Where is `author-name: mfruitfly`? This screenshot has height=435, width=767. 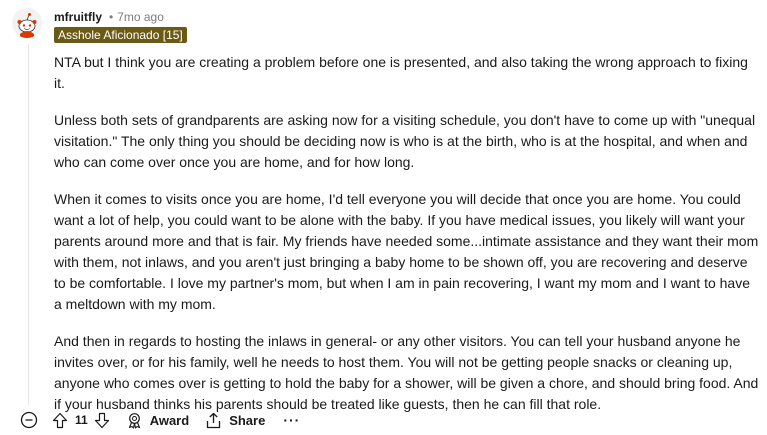 author-name: mfruitfly is located at coordinates (78, 17).